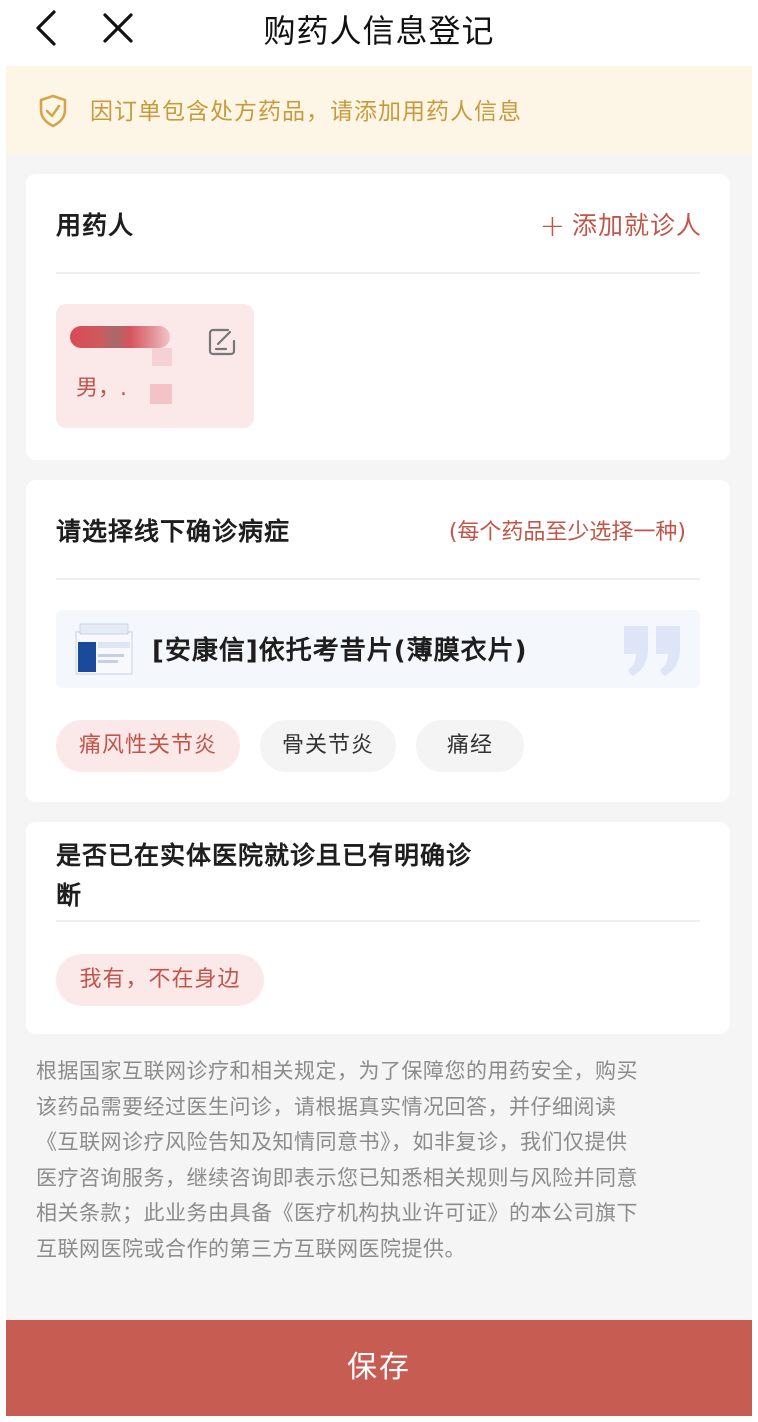  Describe the element at coordinates (636, 225) in the screenshot. I see `add-patient-label: 添加就诊人` at that location.